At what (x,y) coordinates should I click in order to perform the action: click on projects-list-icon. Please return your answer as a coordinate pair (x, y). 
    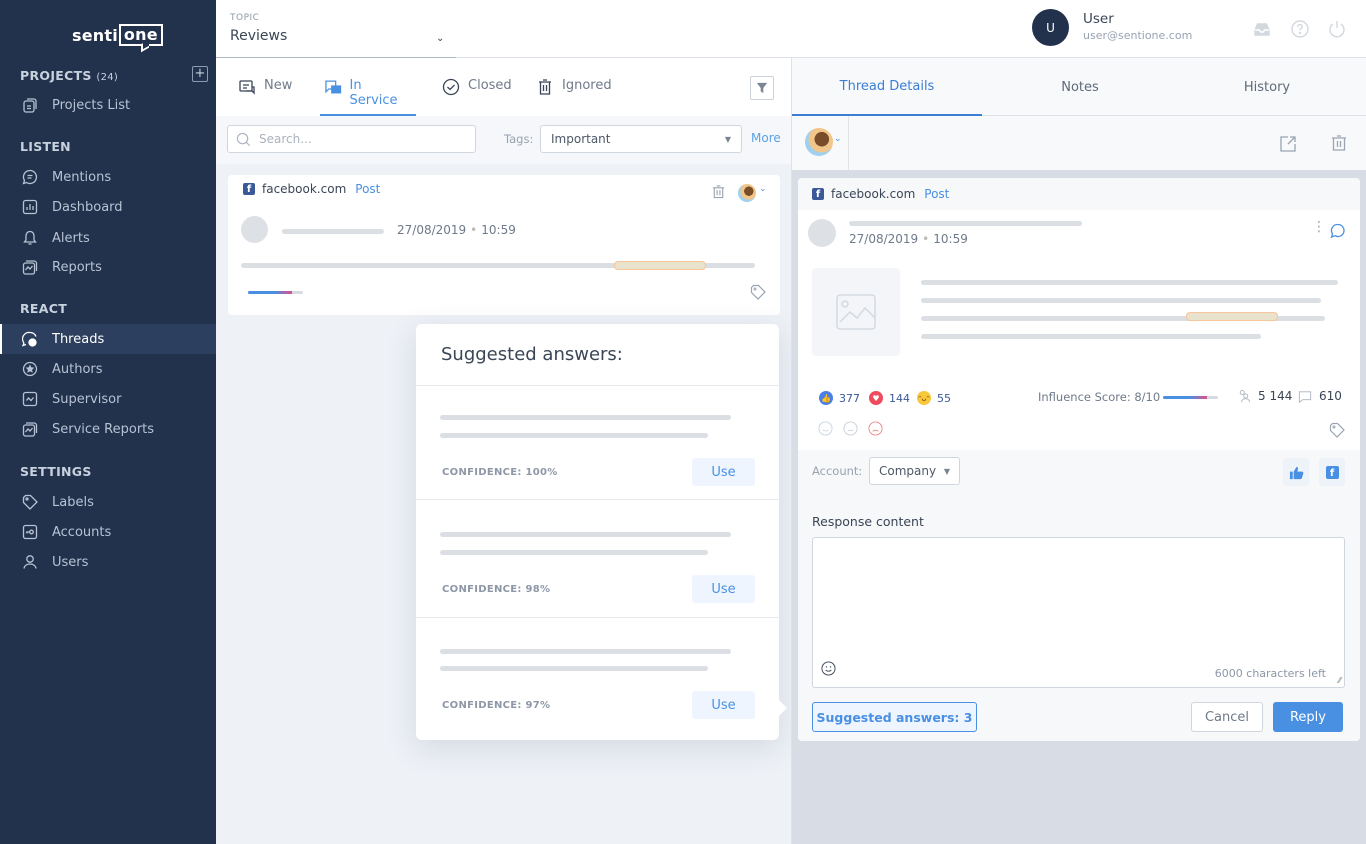
    Looking at the image, I should click on (30, 105).